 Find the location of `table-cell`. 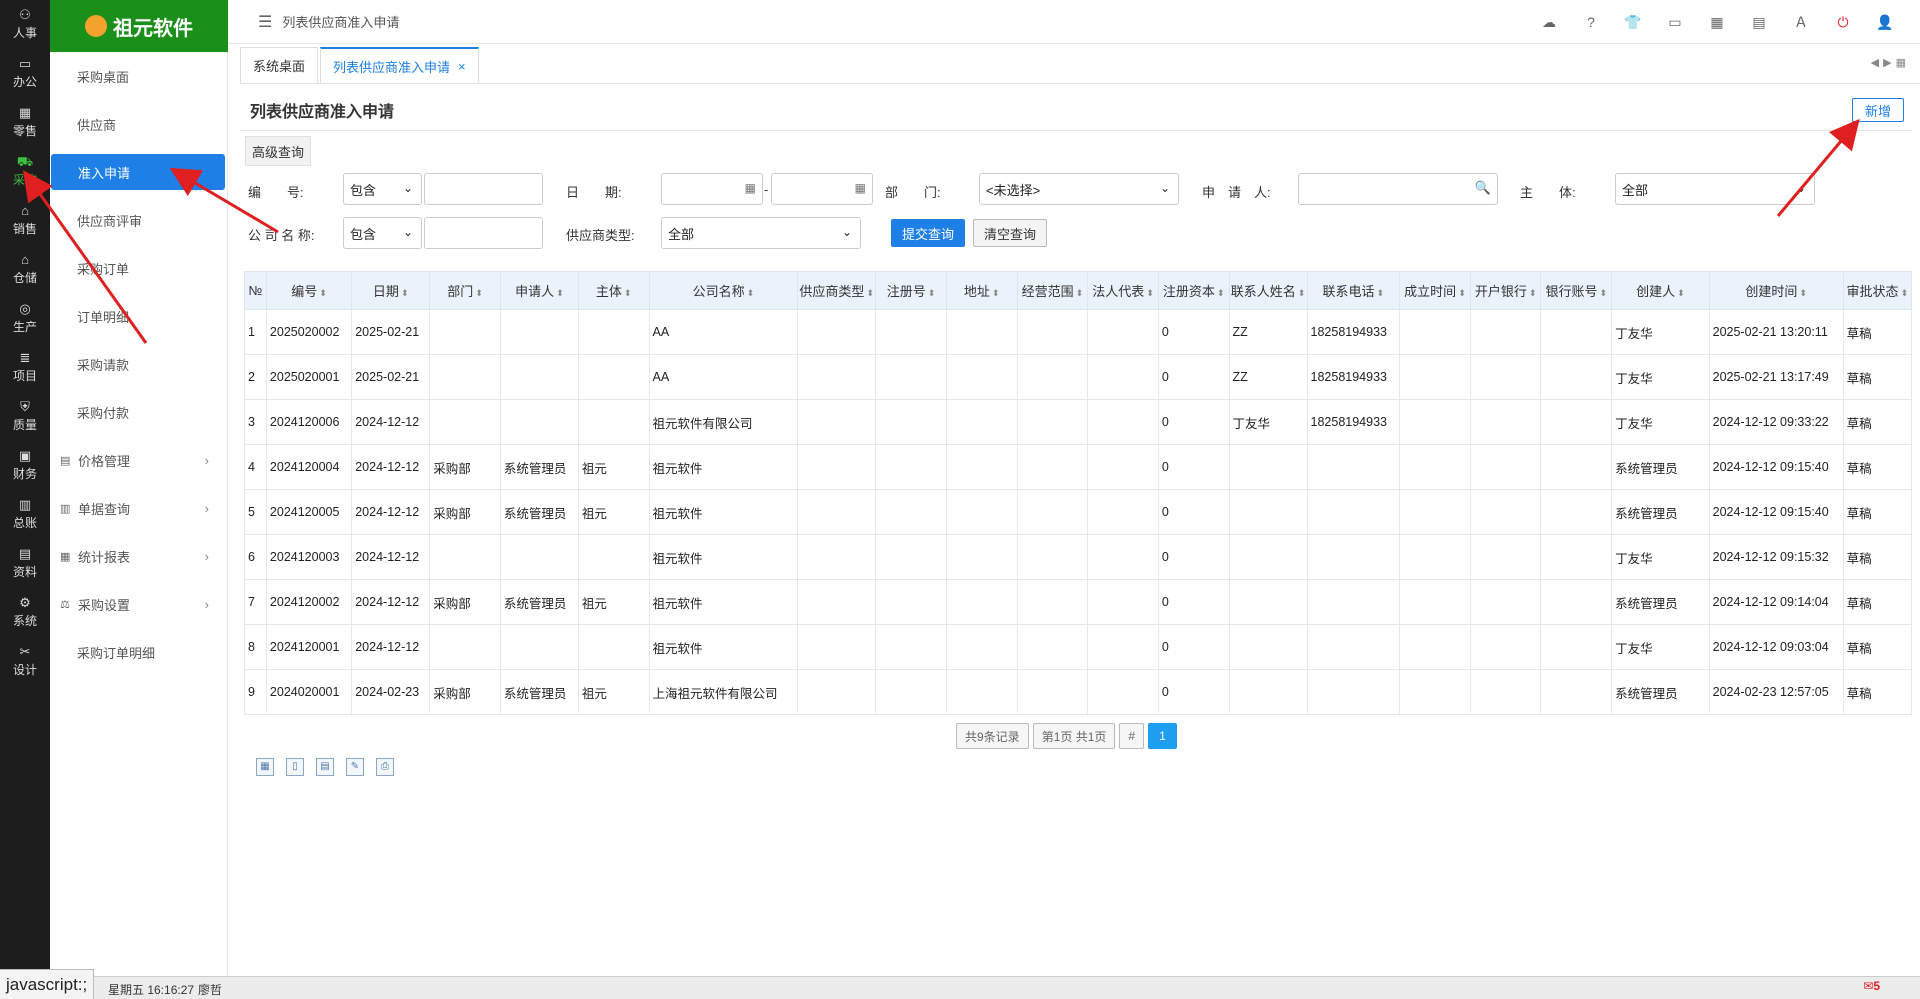

table-cell is located at coordinates (911, 602).